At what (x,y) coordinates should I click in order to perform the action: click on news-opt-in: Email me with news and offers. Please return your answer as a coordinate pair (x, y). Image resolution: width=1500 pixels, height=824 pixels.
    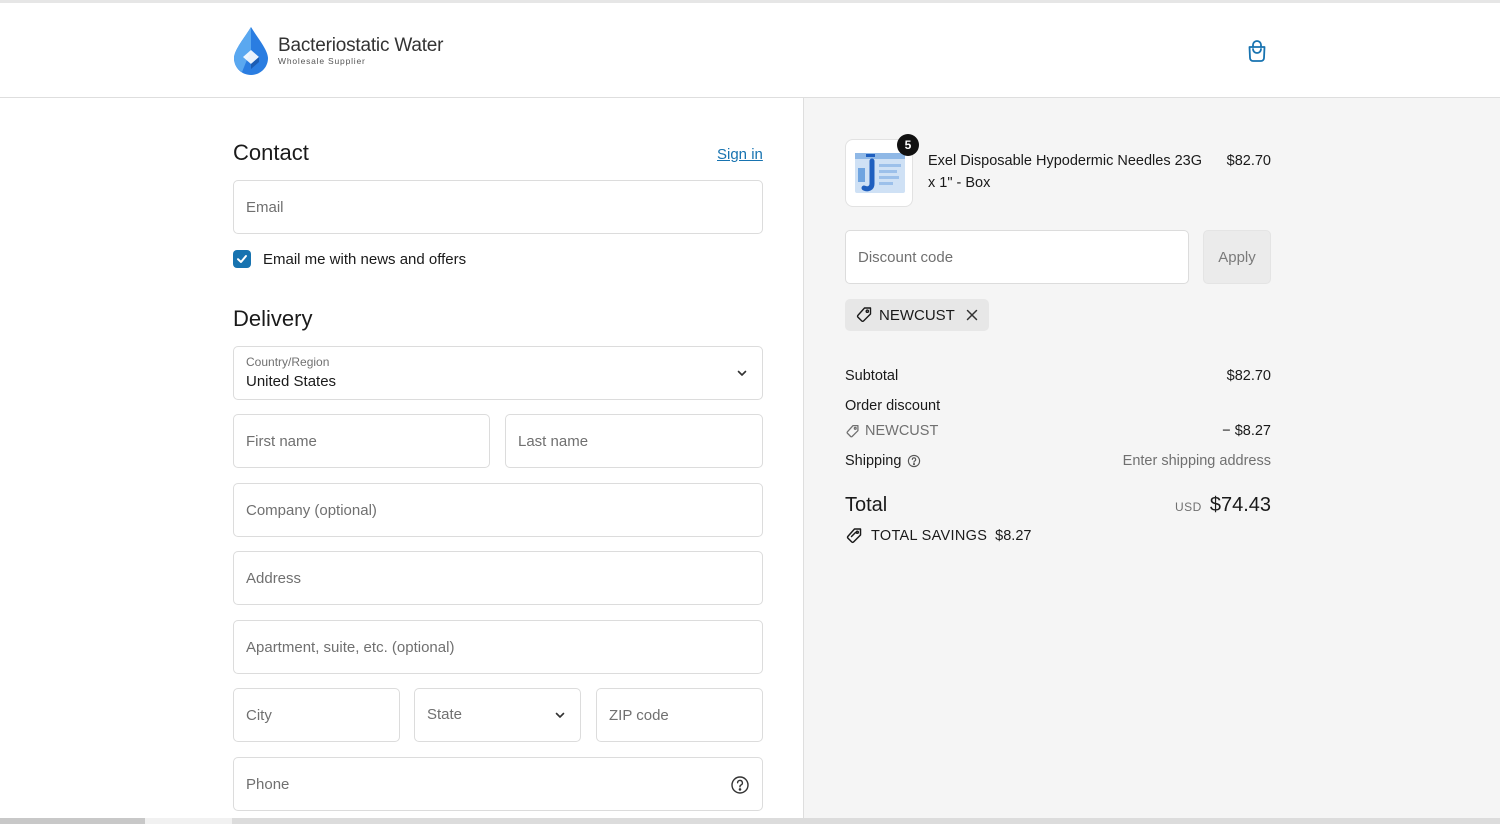
    Looking at the image, I should click on (349, 259).